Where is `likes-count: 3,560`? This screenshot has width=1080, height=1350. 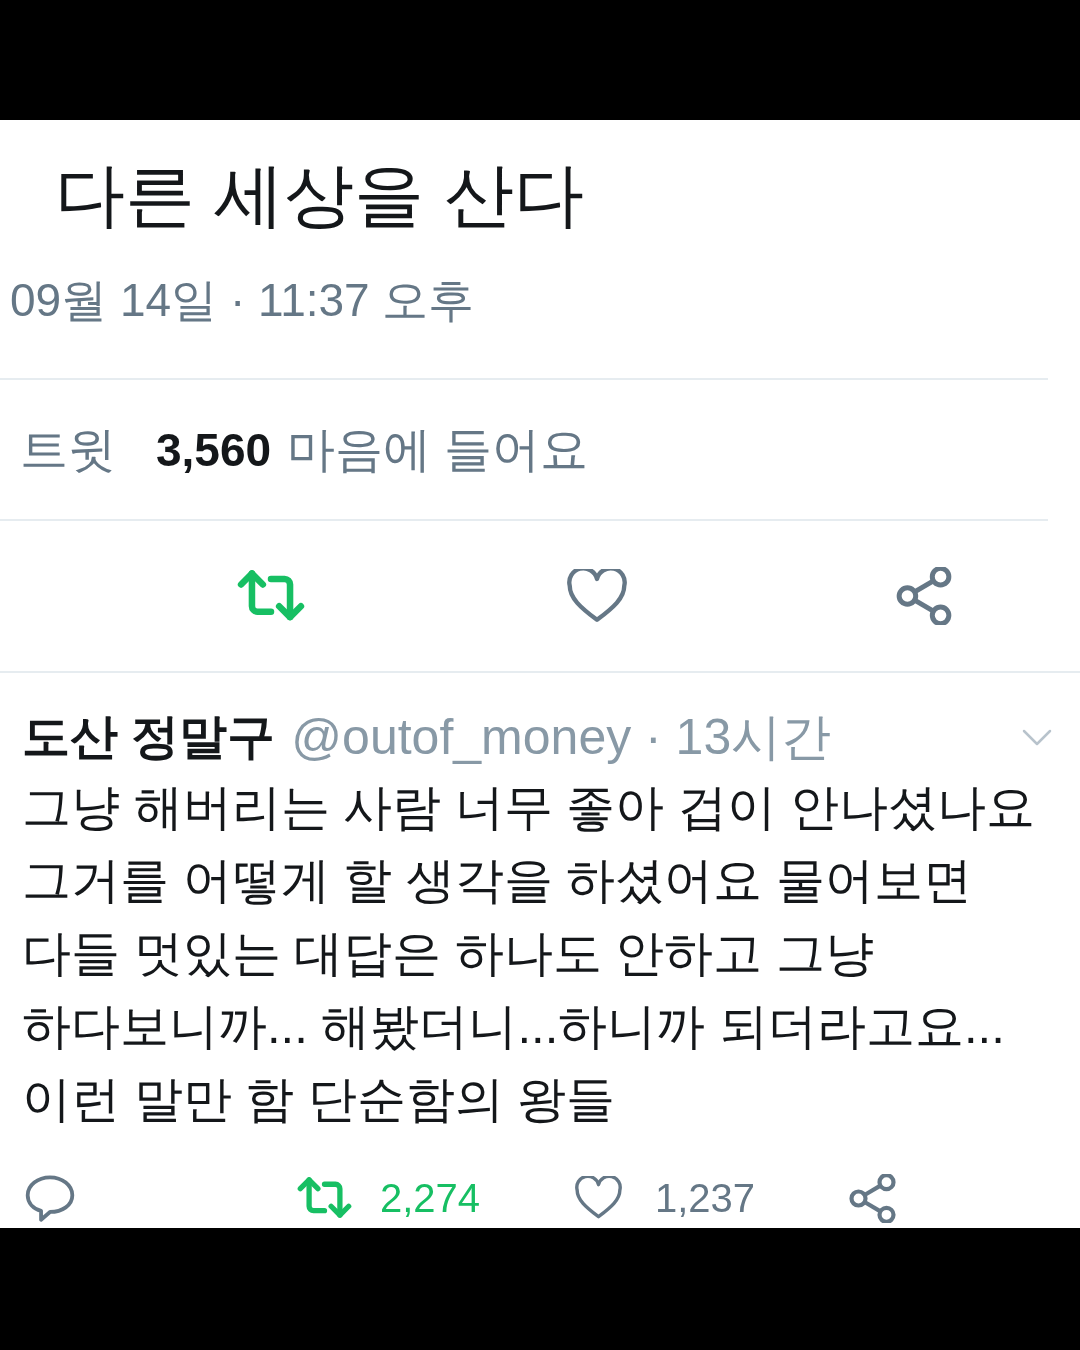 likes-count: 3,560 is located at coordinates (214, 450).